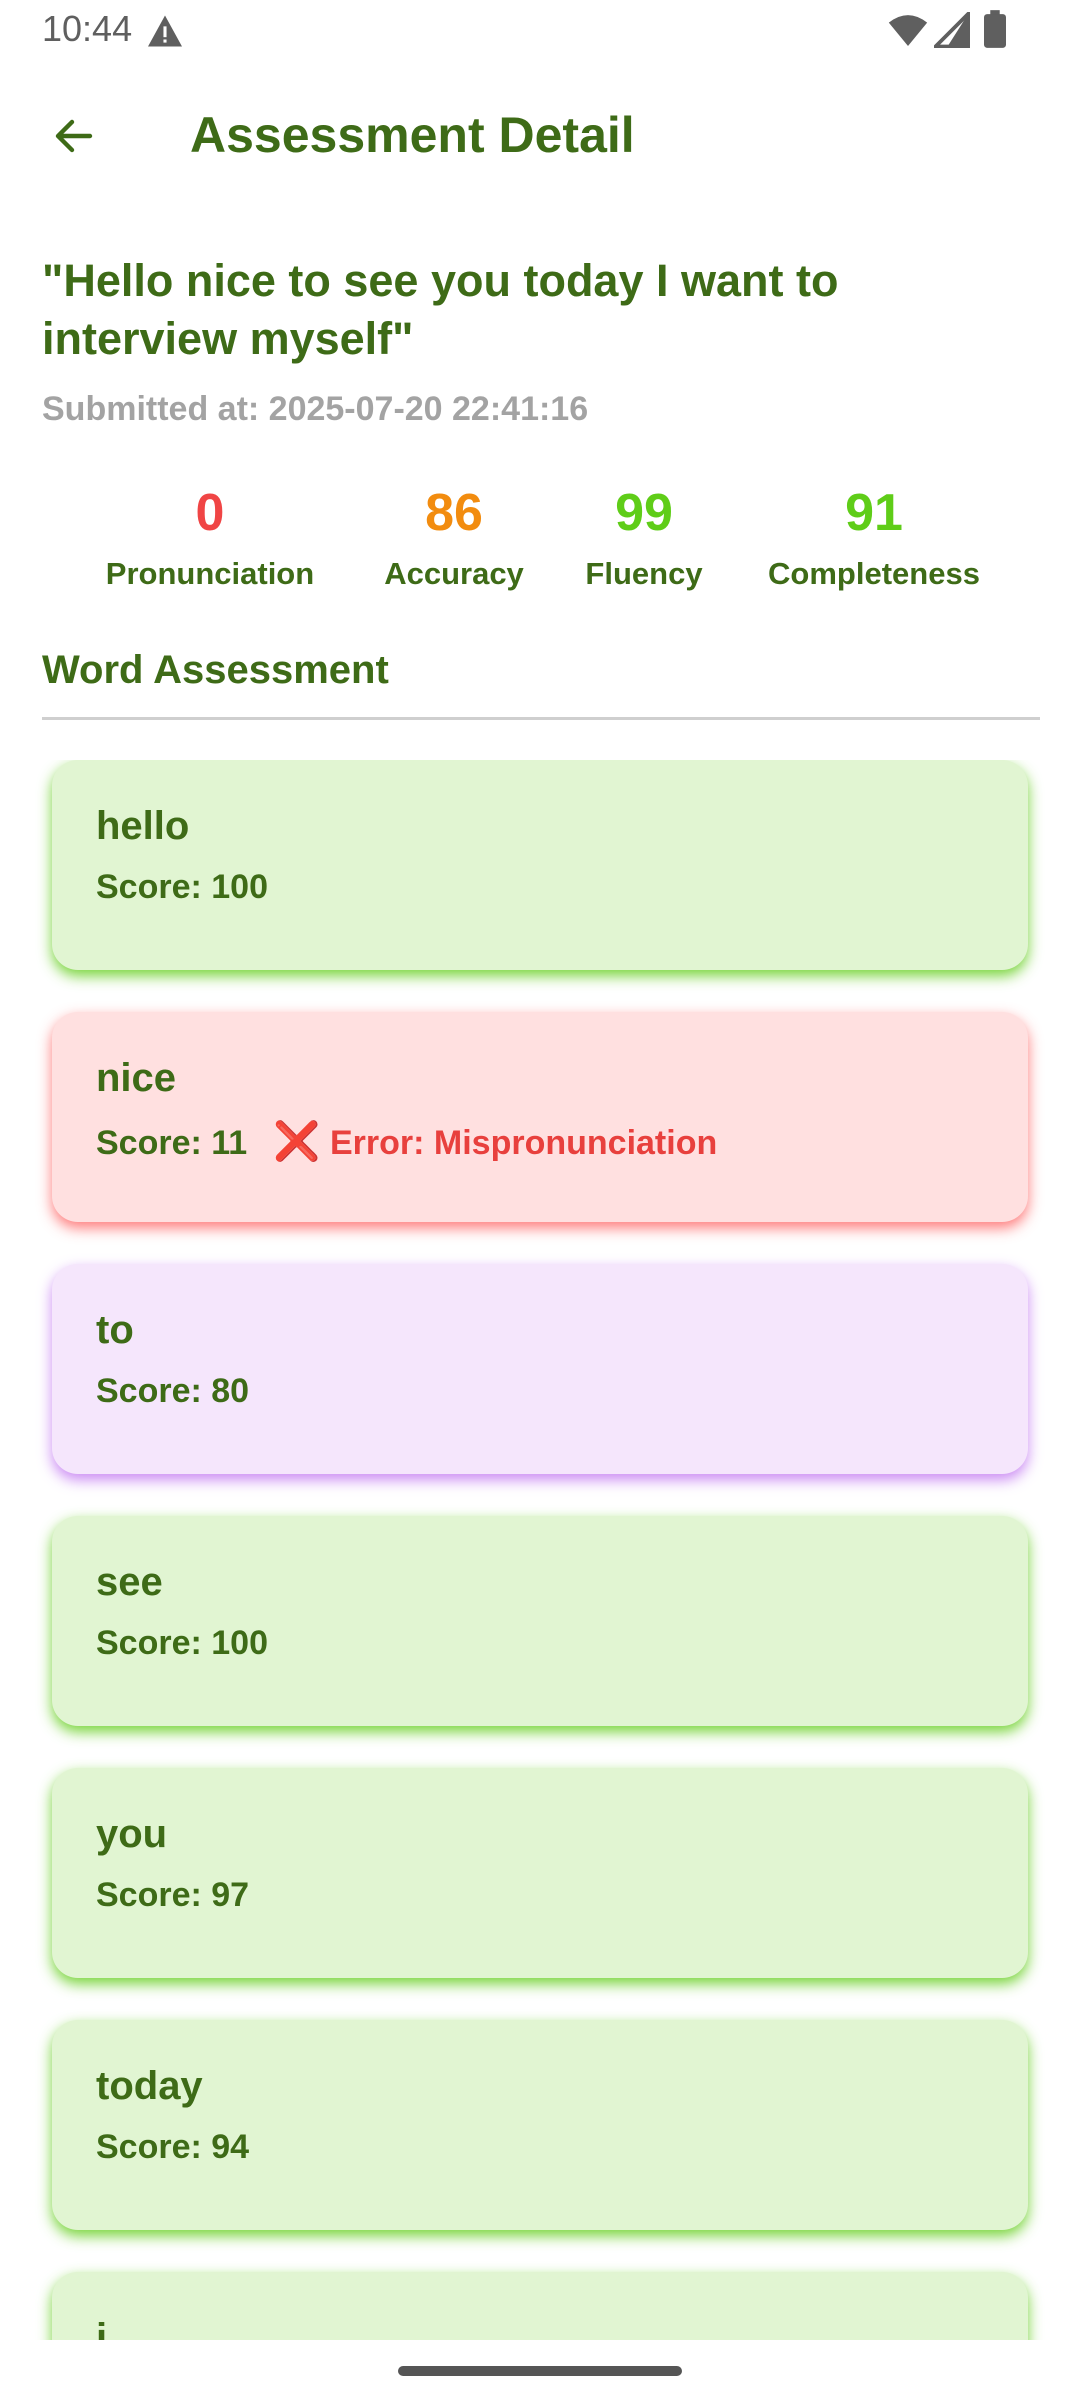  I want to click on back-button, so click(74, 136).